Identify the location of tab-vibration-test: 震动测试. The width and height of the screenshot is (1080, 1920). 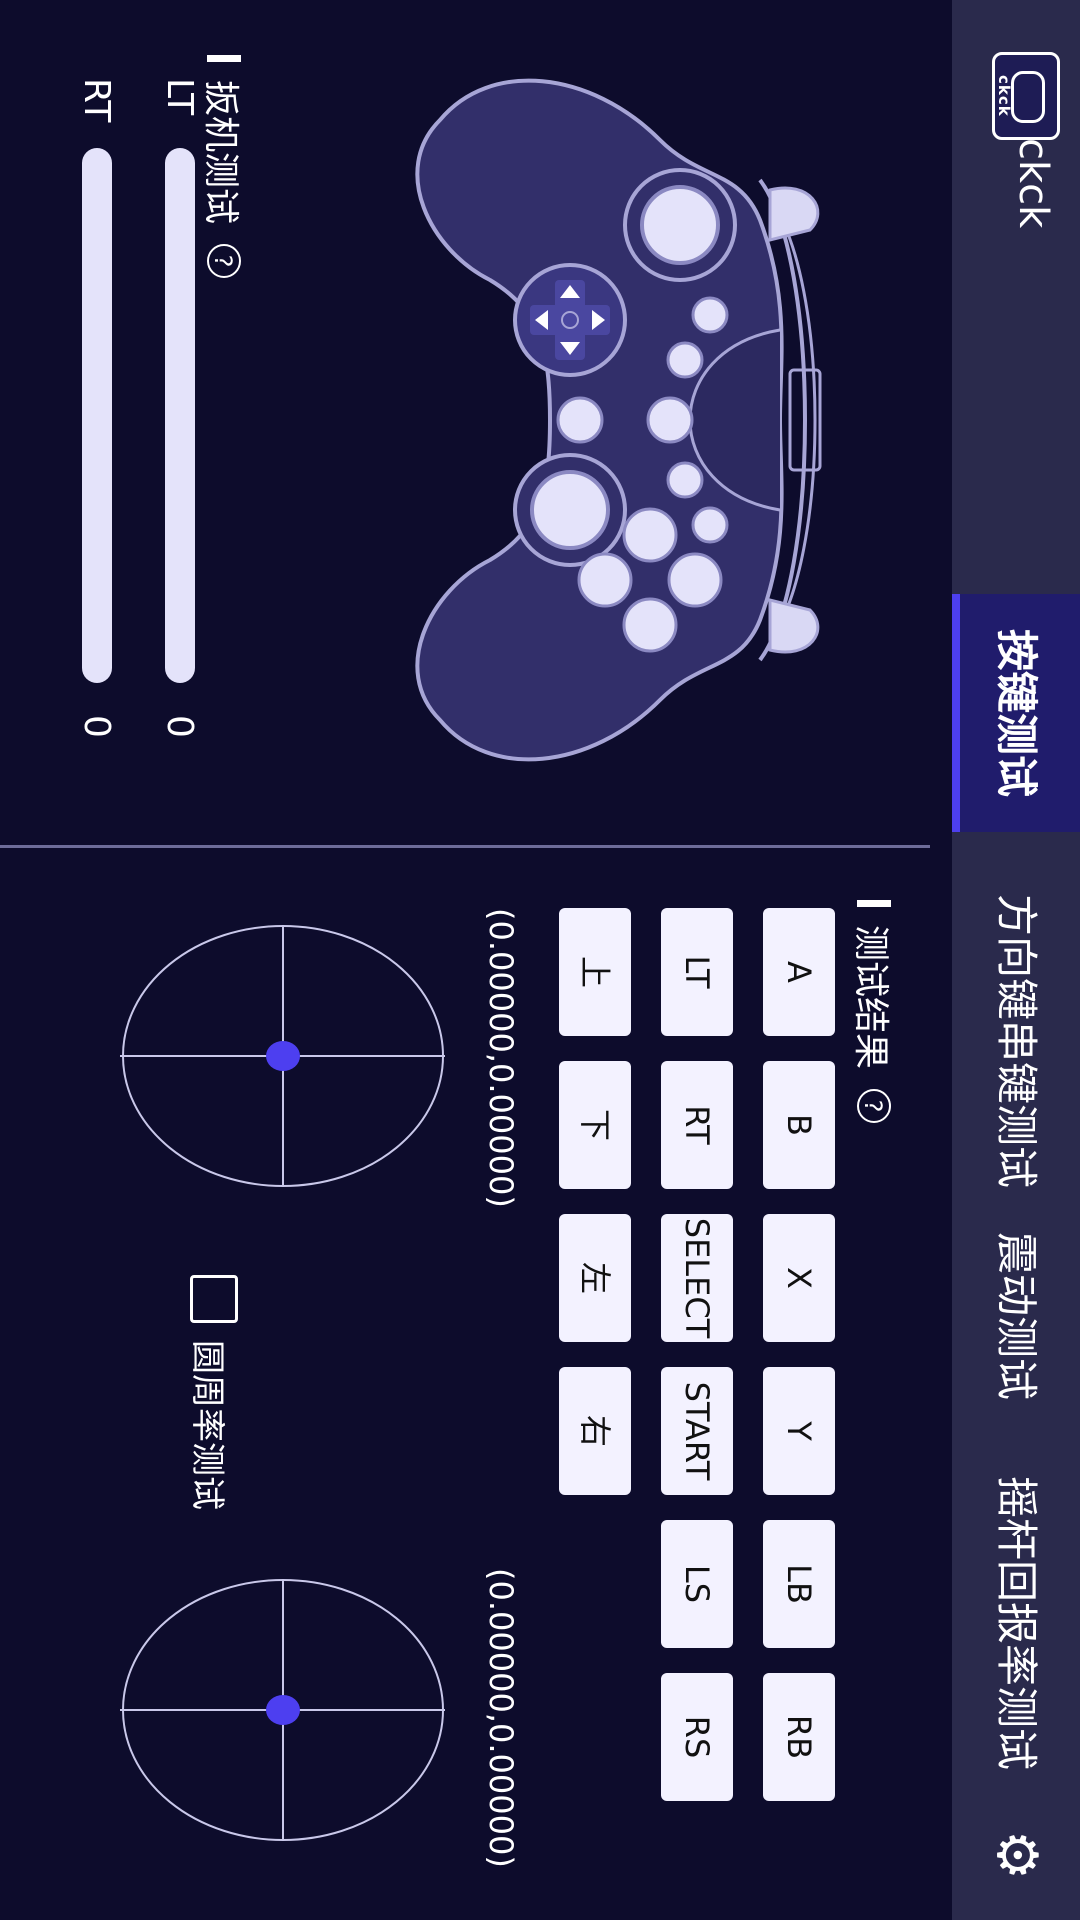
(1016, 1316).